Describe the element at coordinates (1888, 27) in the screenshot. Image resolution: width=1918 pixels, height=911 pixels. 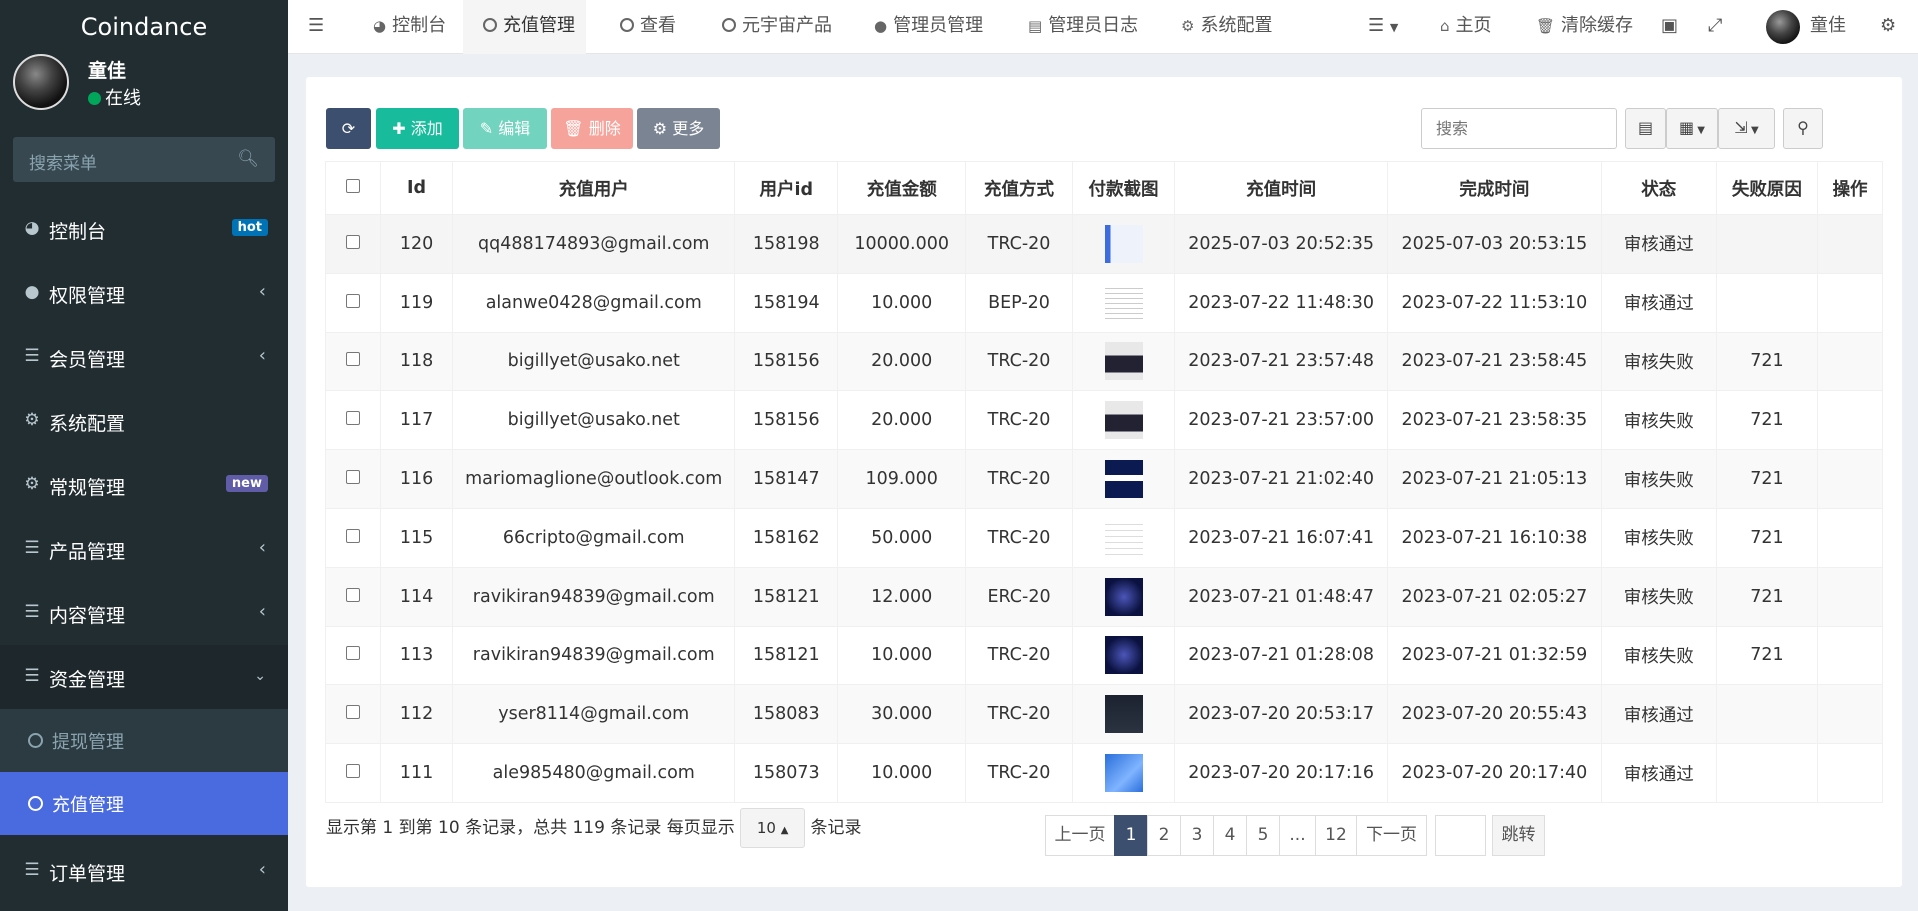
I see `settings-gears-icon: ⚙` at that location.